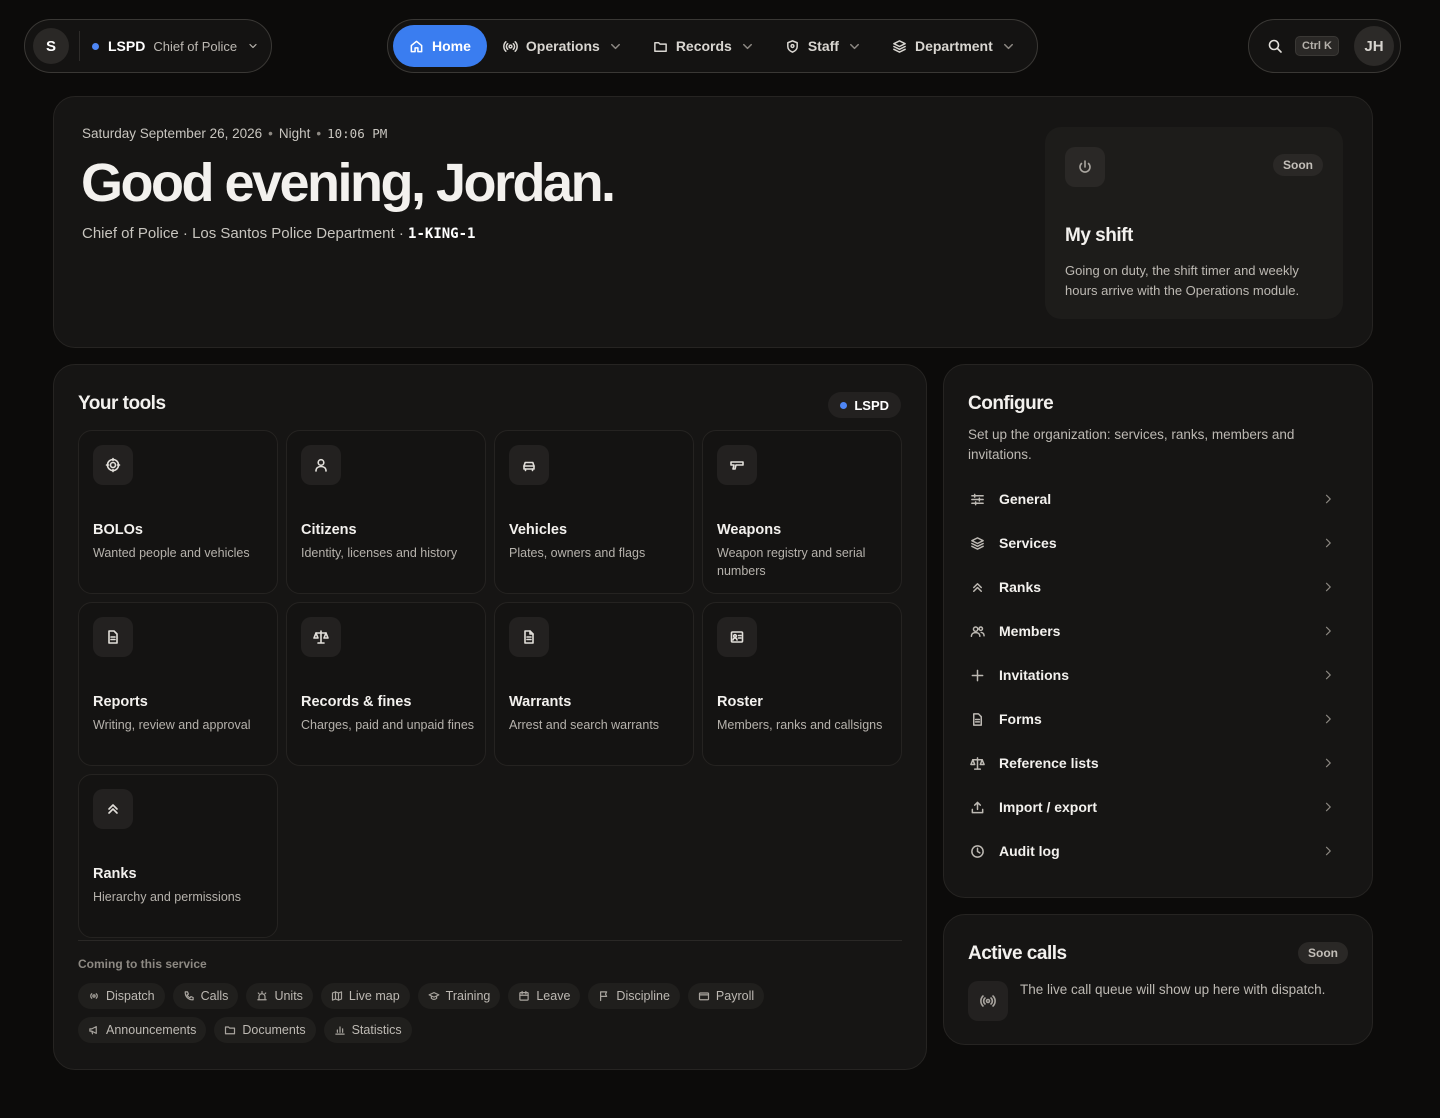 This screenshot has height=1118, width=1440. I want to click on chip-statistics: Statistics, so click(367, 1030).